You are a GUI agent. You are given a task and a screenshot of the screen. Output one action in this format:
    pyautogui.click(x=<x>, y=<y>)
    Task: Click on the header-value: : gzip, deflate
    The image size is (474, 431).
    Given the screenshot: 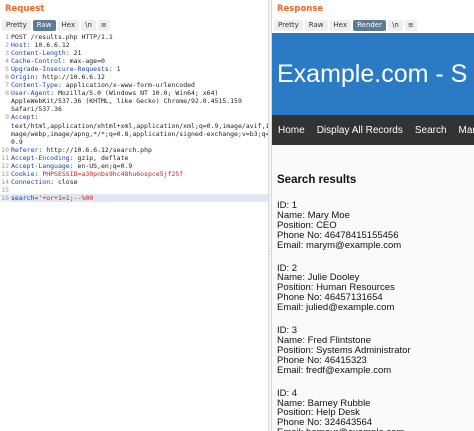 What is the action you would take?
    pyautogui.click(x=99, y=157)
    